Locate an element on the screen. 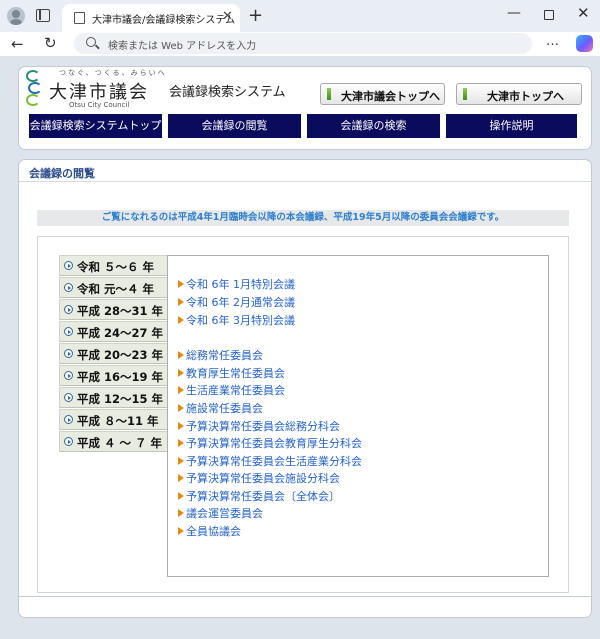 This screenshot has width=600, height=639. era-item: 令和 元～４ 年 is located at coordinates (113, 287).